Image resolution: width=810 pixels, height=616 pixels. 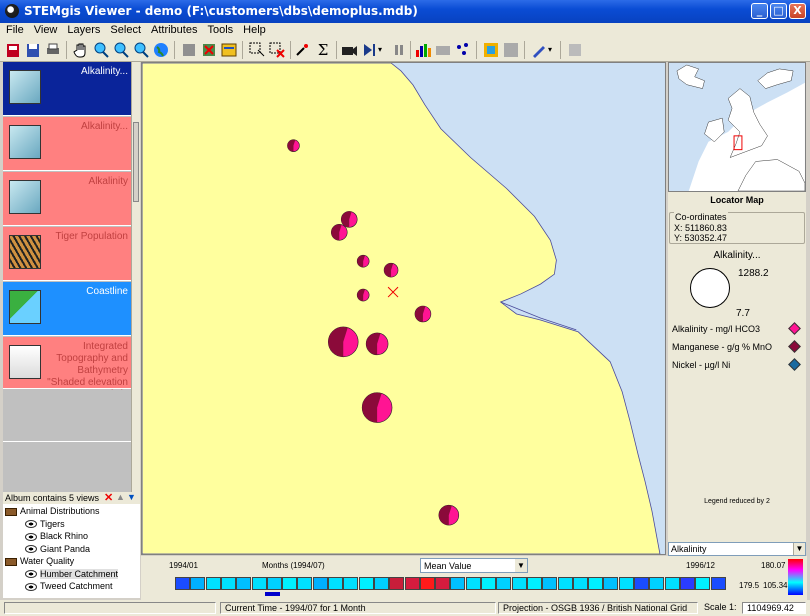 I want to click on menu-attributes: Attributes, so click(x=173, y=29).